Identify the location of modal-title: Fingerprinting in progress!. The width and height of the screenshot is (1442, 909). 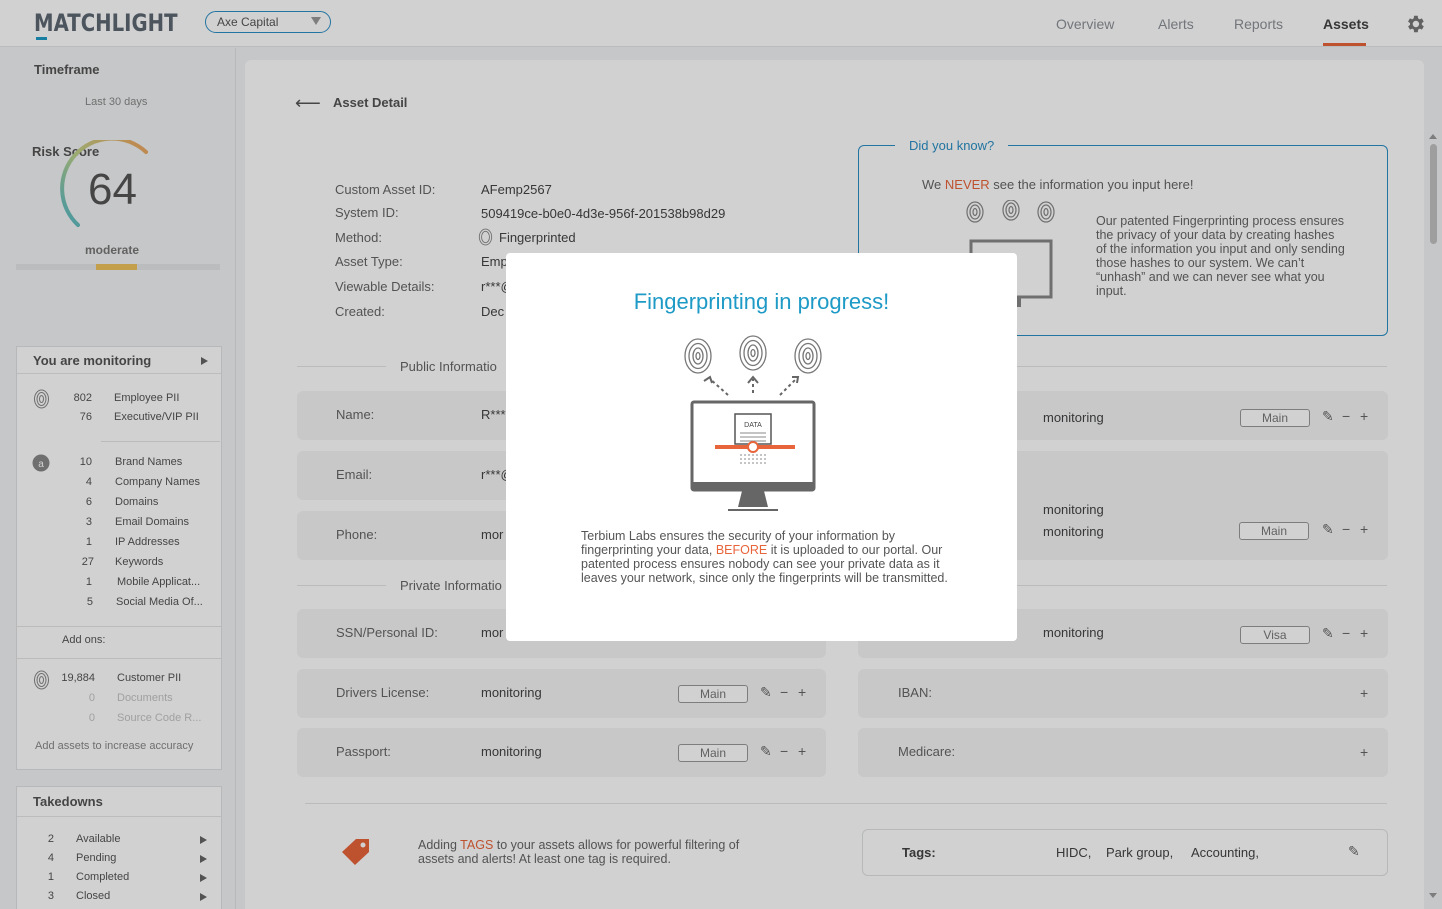
(761, 301).